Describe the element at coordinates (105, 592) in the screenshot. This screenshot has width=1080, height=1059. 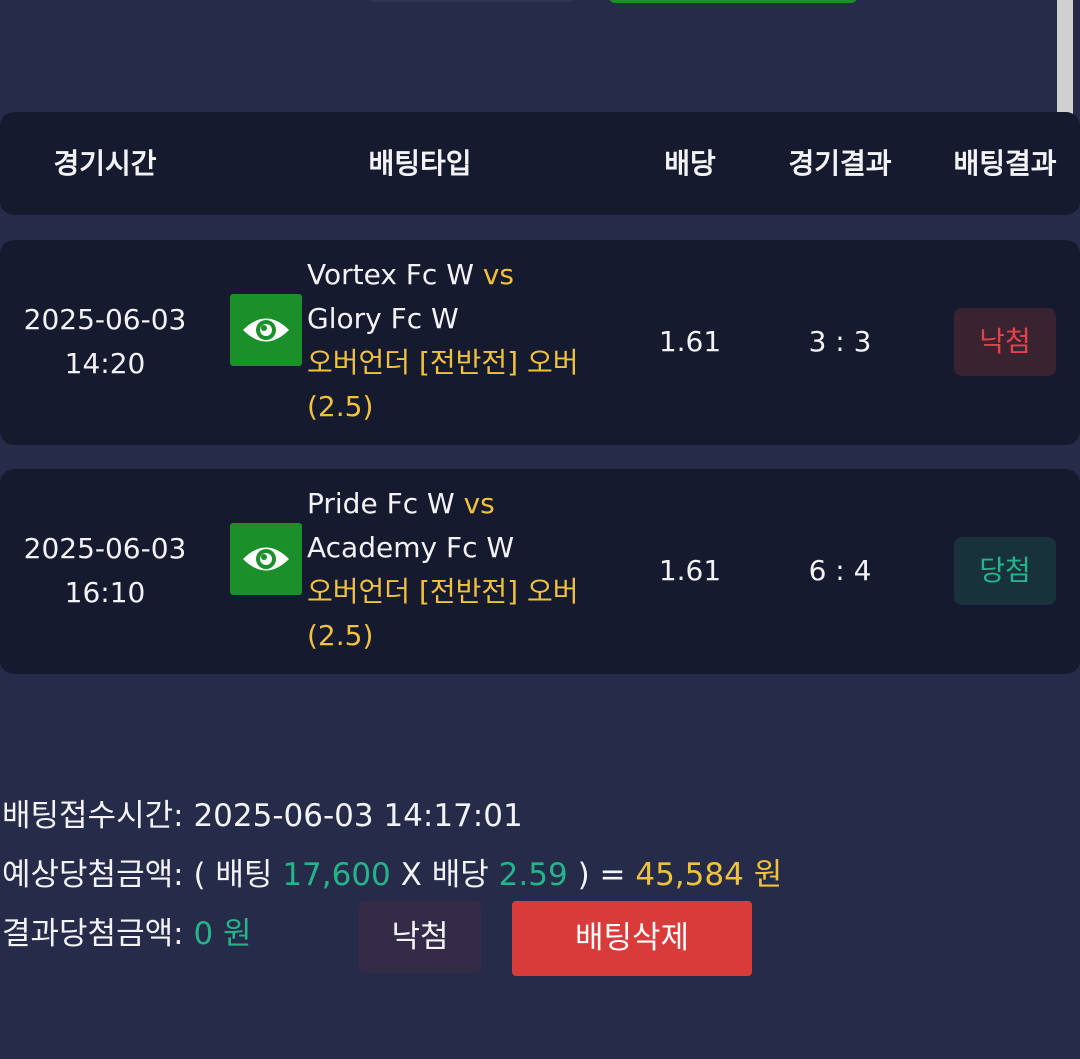
I see `match-time: 16:10` at that location.